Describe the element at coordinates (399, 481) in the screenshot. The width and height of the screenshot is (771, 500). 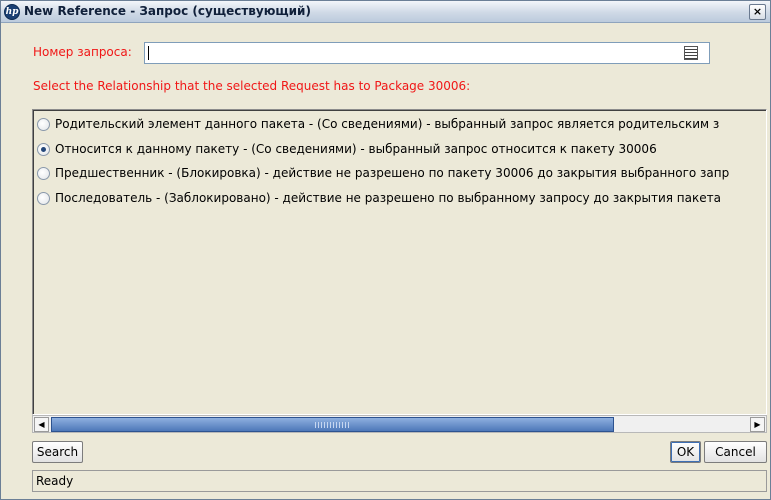
I see `status-bar: Ready` at that location.